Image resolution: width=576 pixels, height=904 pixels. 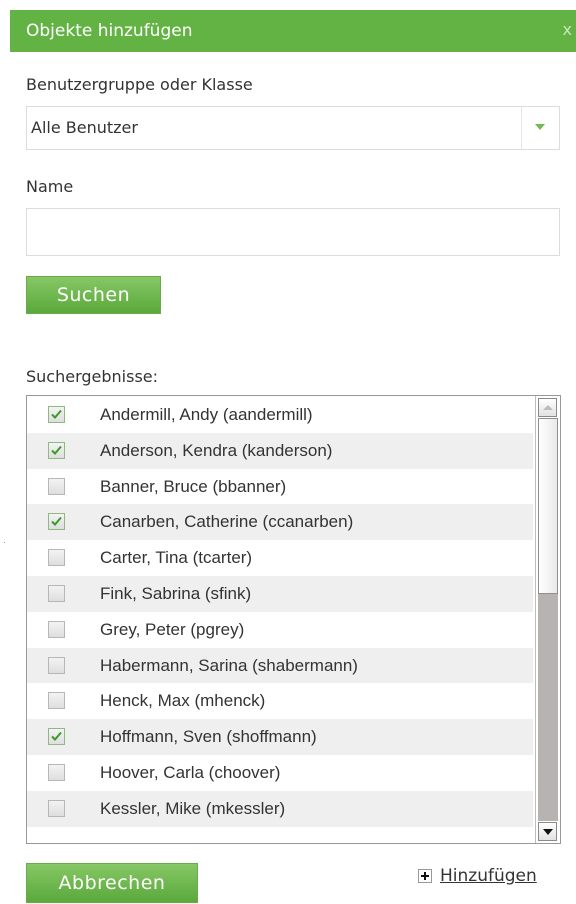 What do you see at coordinates (208, 737) in the screenshot?
I see `list-item-label: Hoffmann, Sven (shoffmann)` at bounding box center [208, 737].